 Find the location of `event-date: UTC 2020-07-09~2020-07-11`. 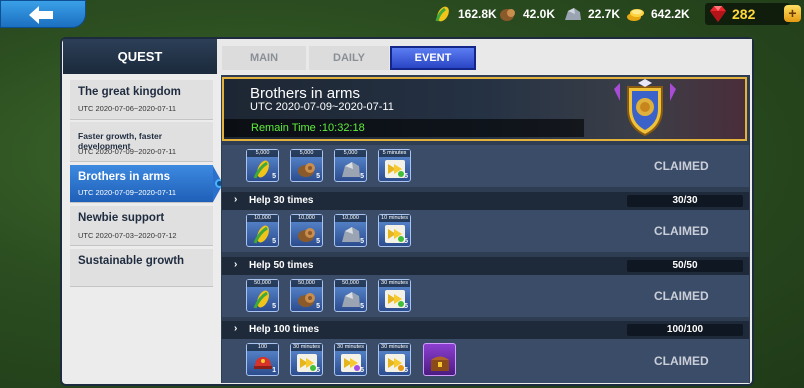

event-date: UTC 2020-07-09~2020-07-11 is located at coordinates (322, 107).